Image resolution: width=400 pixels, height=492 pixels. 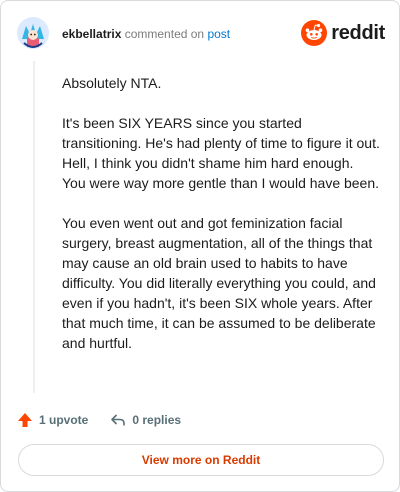 I want to click on comment-header: ekbellatrix commented on post reddit, so click(x=201, y=34).